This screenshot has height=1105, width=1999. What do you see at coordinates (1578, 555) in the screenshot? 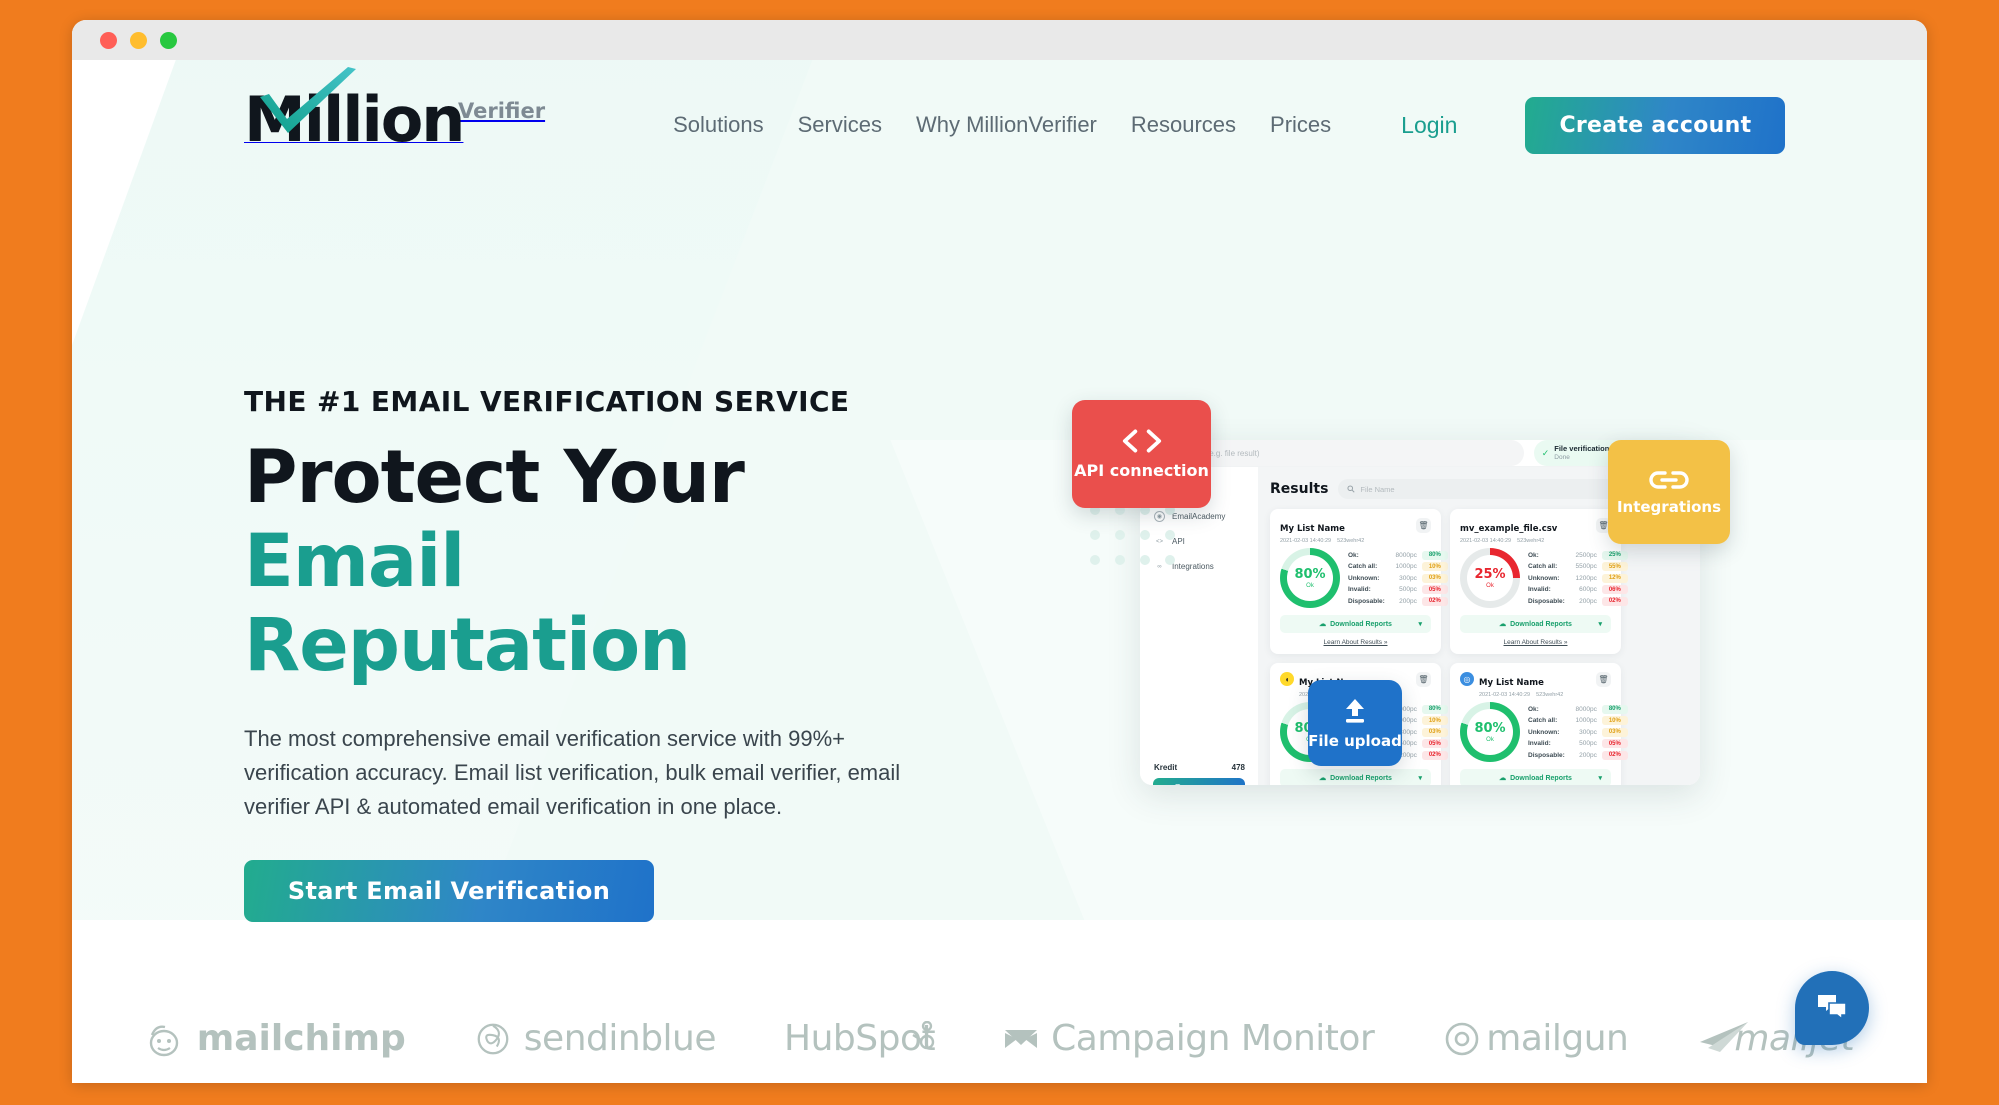
I see `stat-row: Ok: 2500pc 25%` at bounding box center [1578, 555].